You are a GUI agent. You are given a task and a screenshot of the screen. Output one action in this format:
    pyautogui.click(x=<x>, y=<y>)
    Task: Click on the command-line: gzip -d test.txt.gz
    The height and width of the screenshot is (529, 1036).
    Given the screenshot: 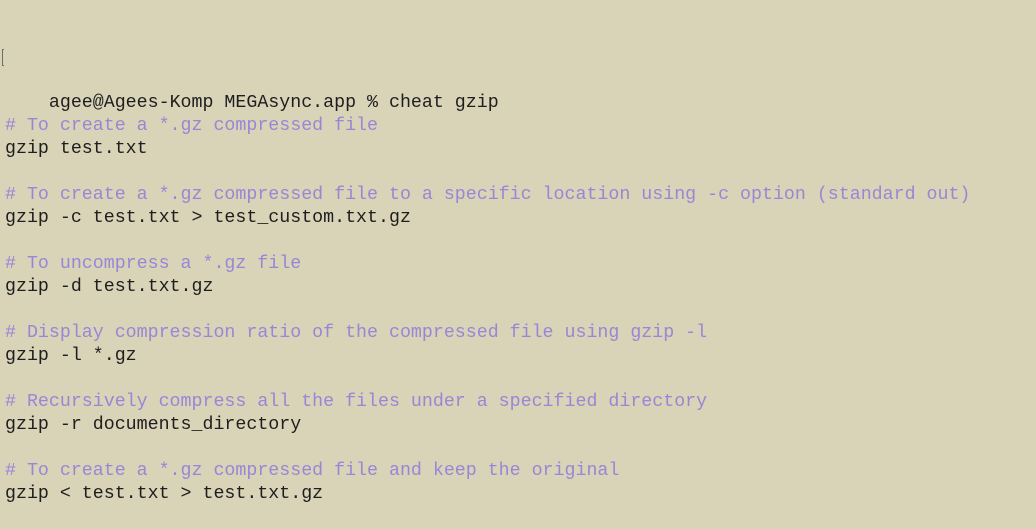 What is the action you would take?
    pyautogui.click(x=109, y=287)
    